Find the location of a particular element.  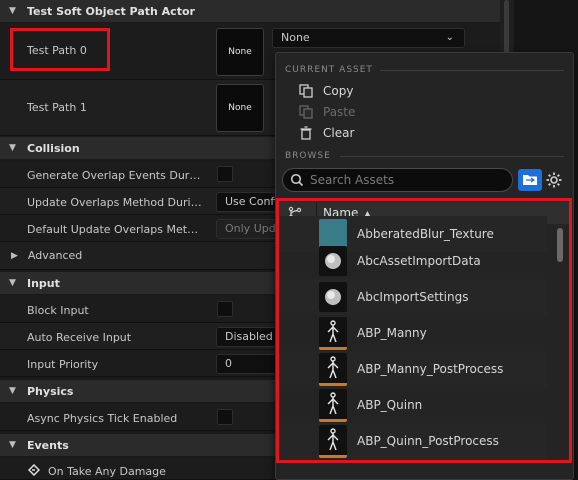

combo-value: Disabled is located at coordinates (249, 336).